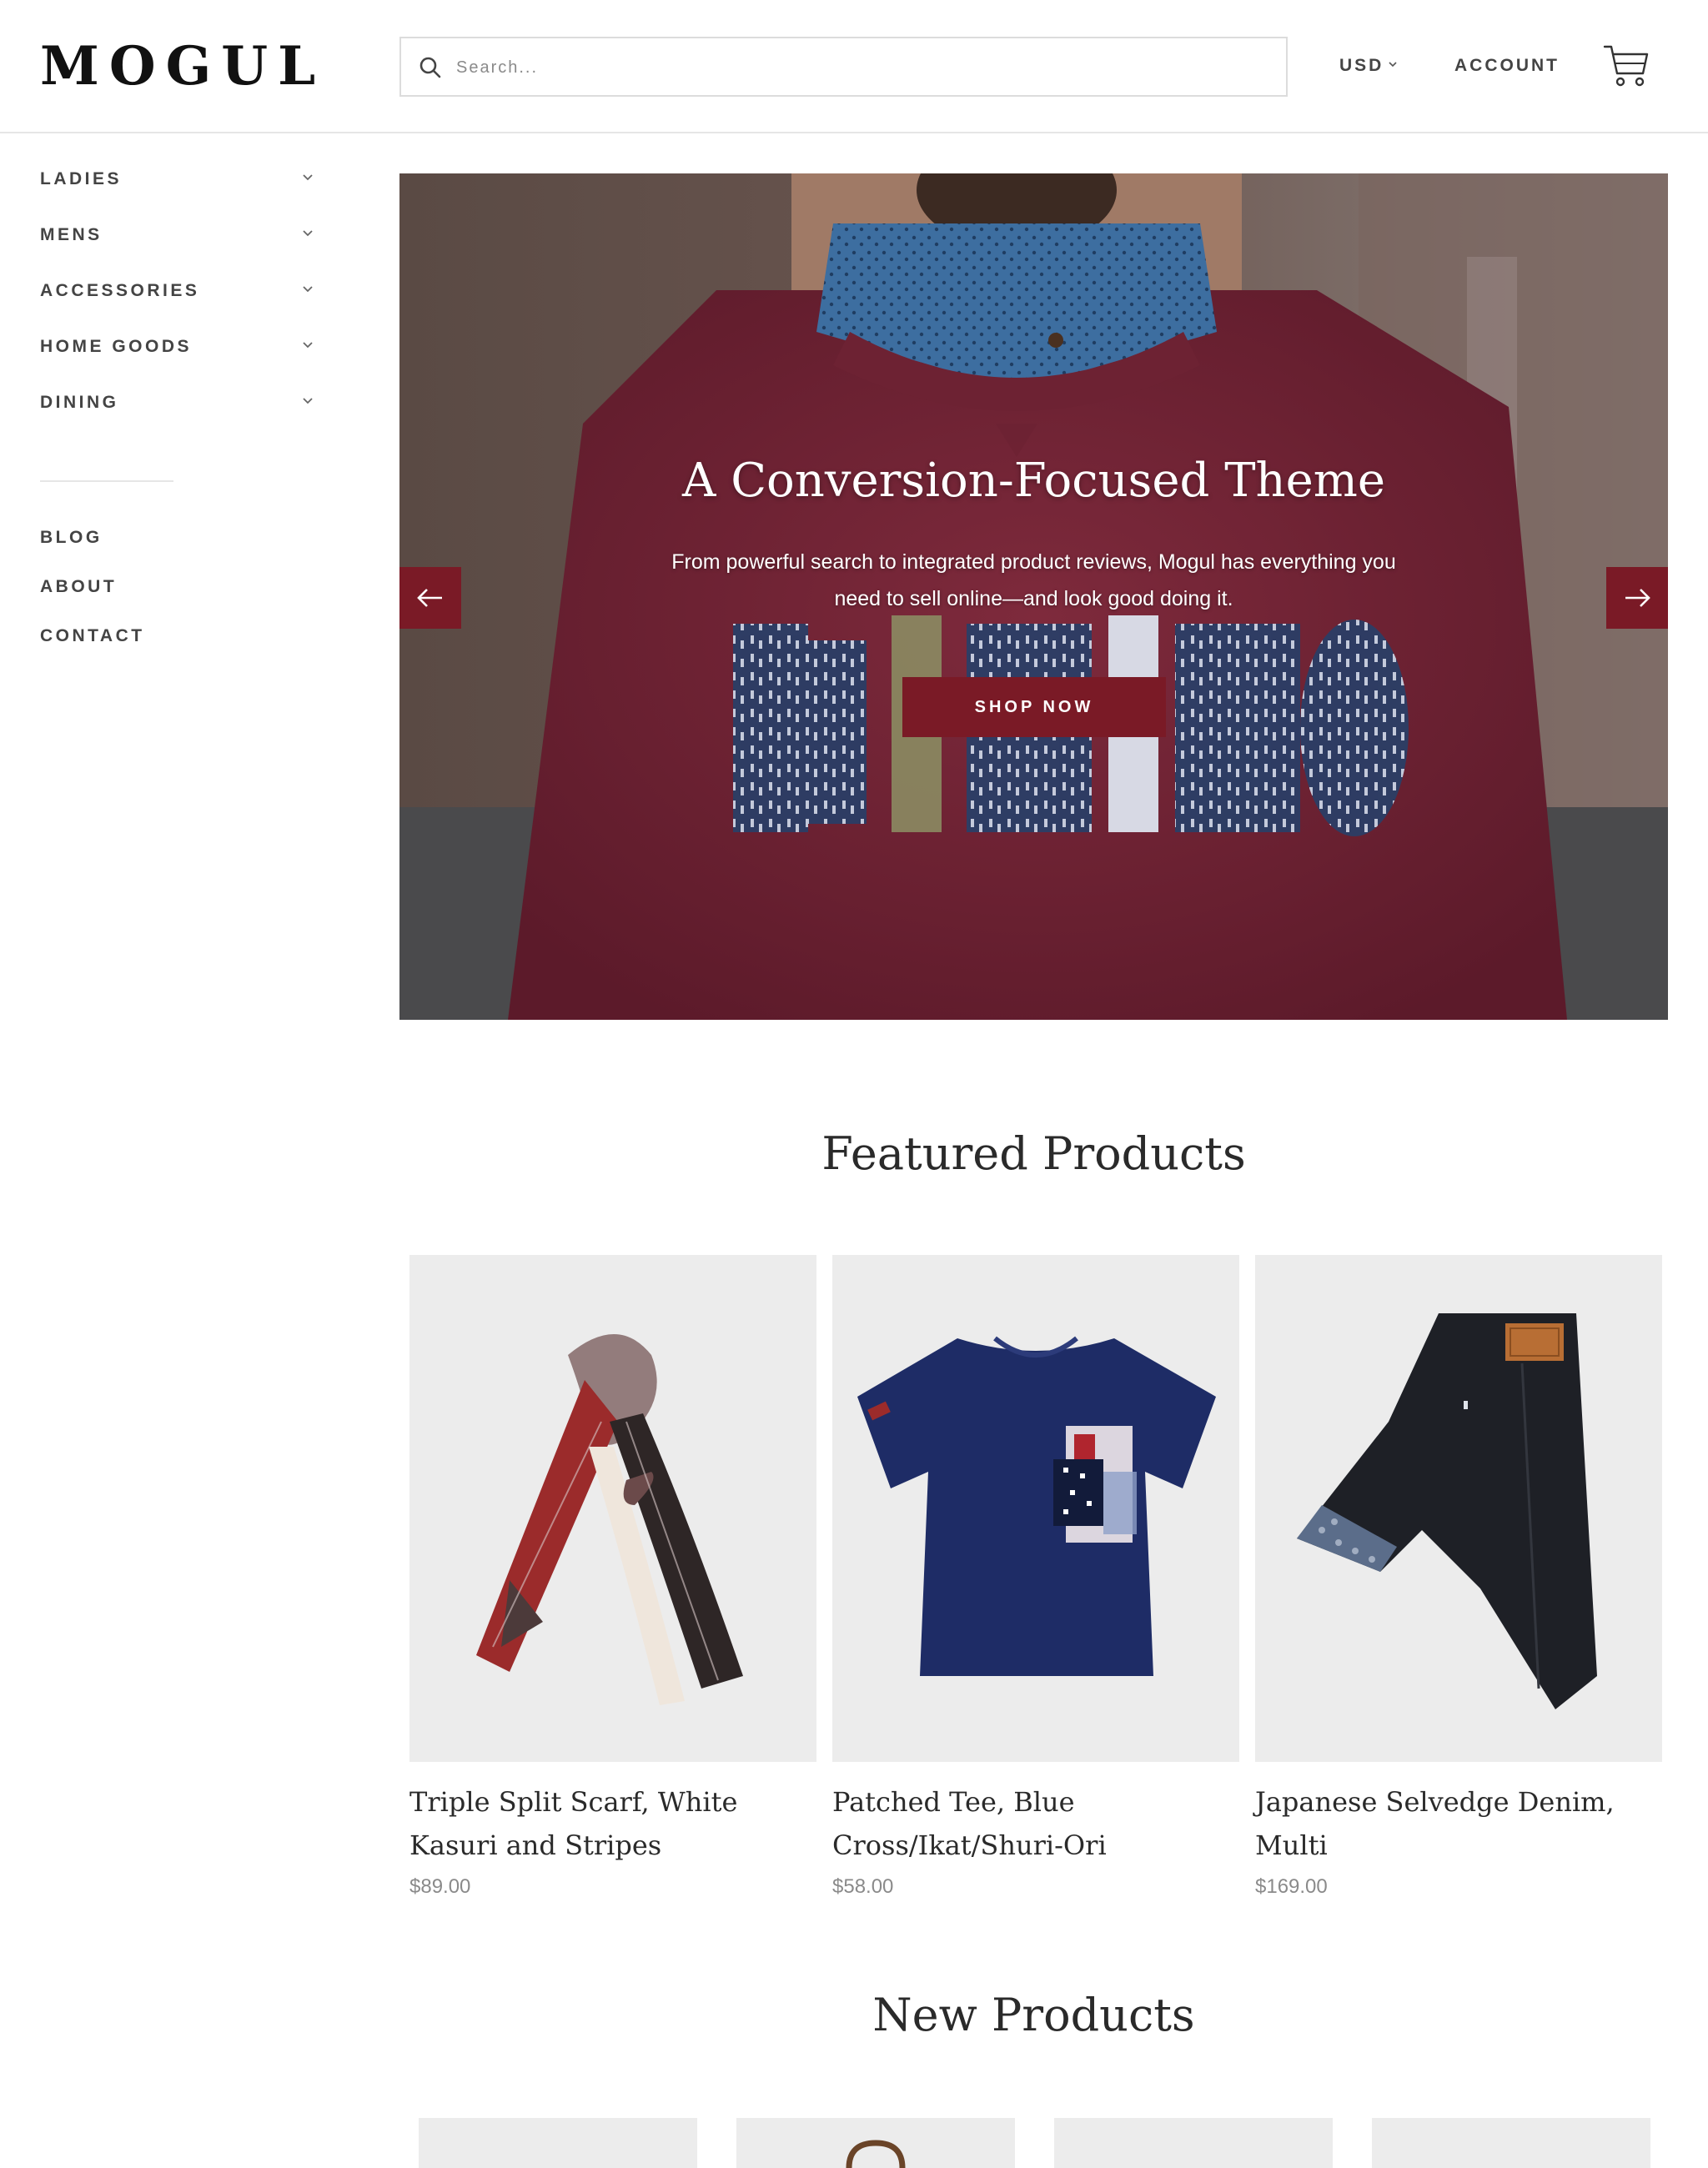 Image resolution: width=1708 pixels, height=2168 pixels. I want to click on sidebar-item-accessories: ACCESSORIES, so click(177, 306).